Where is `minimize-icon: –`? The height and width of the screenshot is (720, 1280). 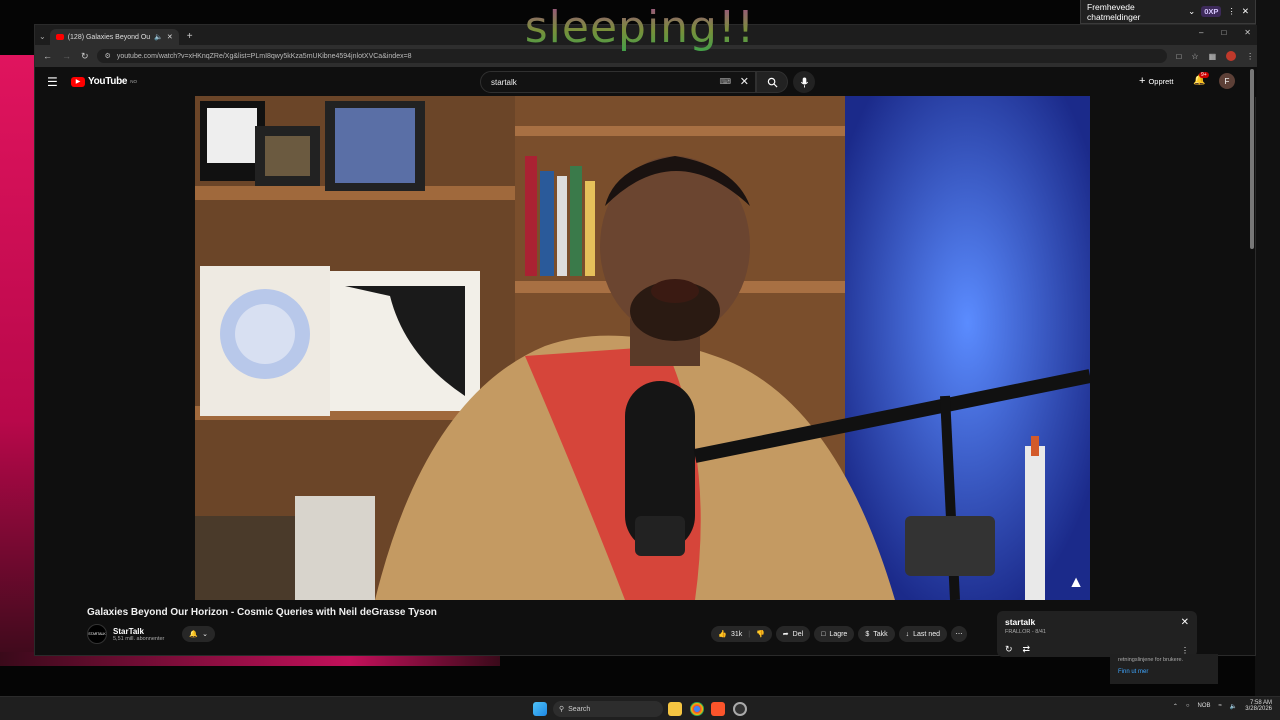
minimize-icon: – is located at coordinates (1201, 32).